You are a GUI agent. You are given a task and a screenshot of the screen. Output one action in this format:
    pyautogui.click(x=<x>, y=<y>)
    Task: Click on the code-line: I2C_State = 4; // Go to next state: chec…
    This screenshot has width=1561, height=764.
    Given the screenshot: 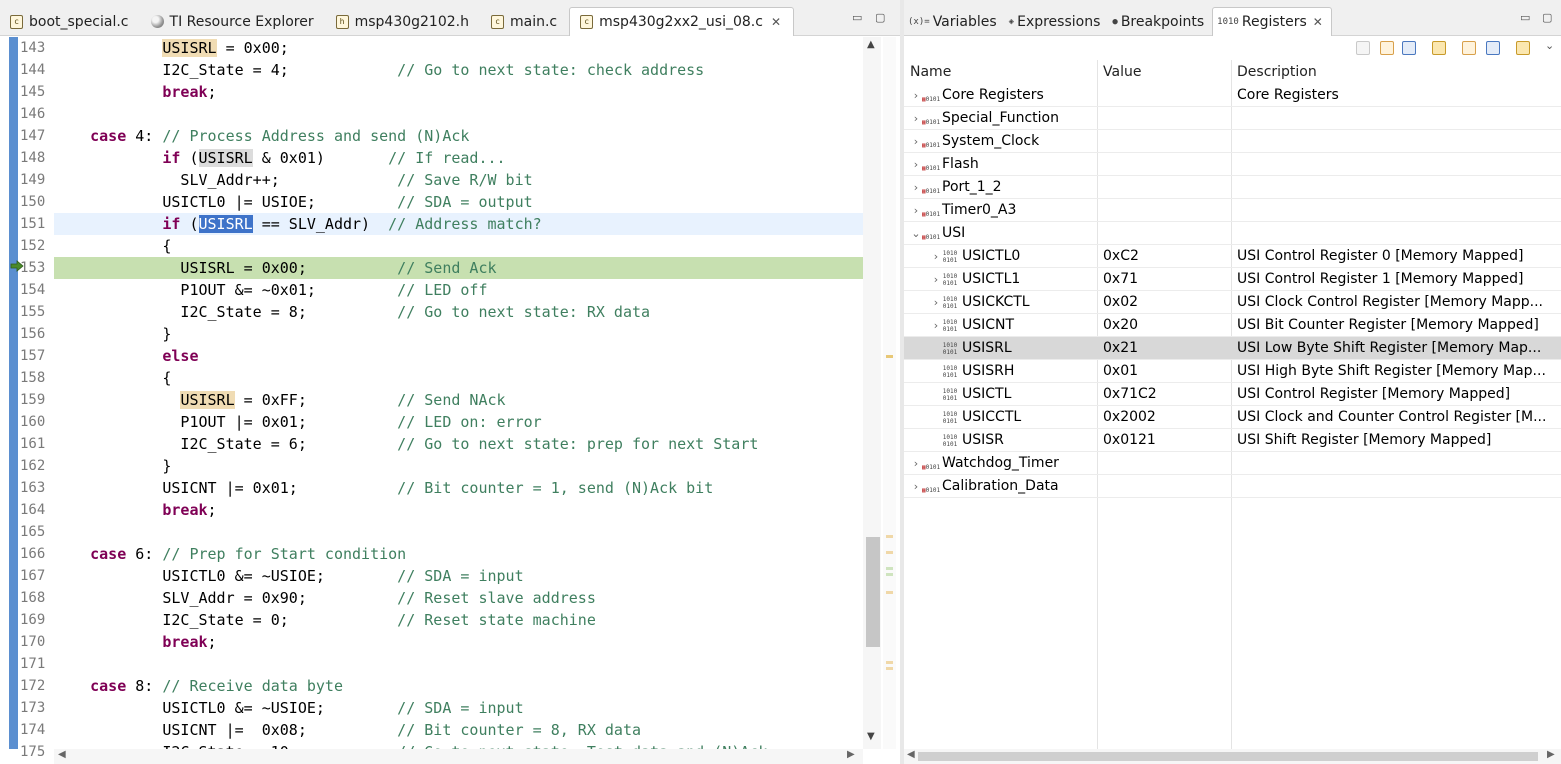 What is the action you would take?
    pyautogui.click(x=458, y=70)
    